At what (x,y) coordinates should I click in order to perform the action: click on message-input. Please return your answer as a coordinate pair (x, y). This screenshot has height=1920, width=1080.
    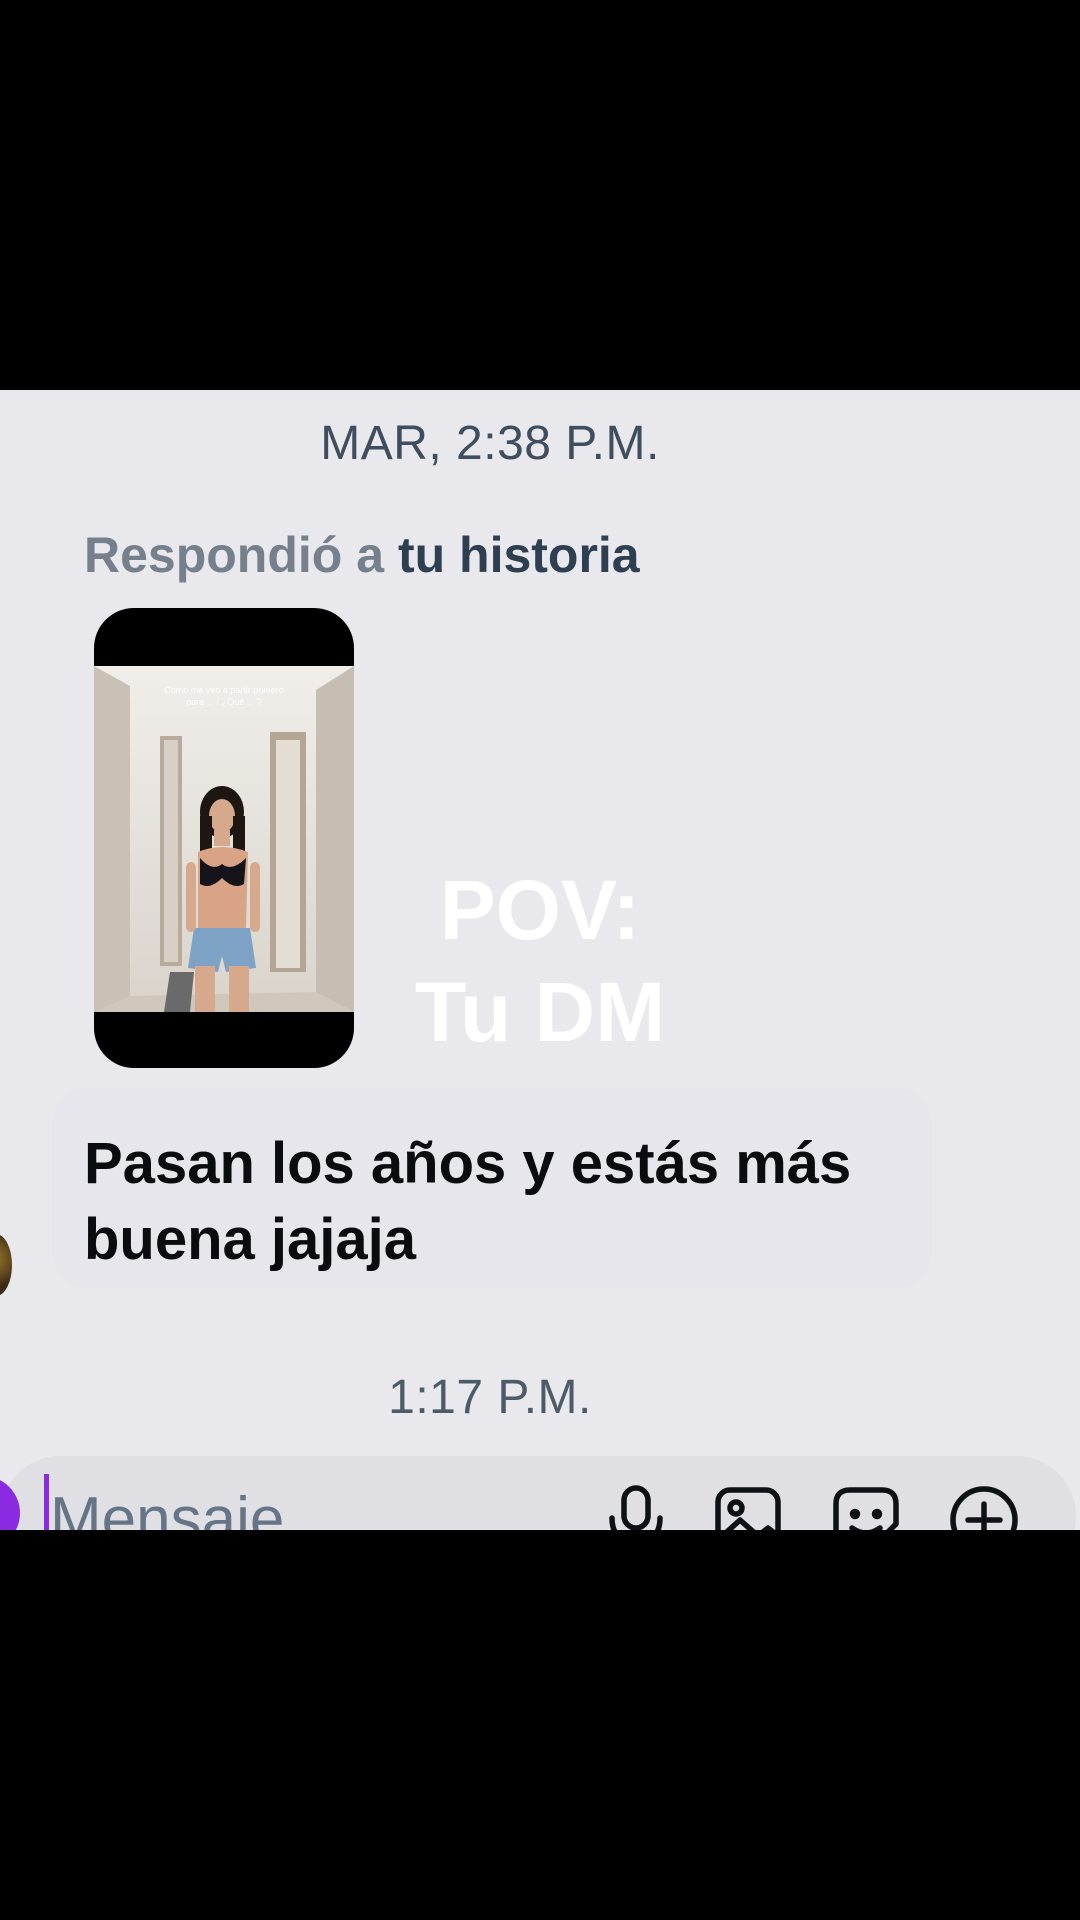
    Looking at the image, I should click on (260, 1507).